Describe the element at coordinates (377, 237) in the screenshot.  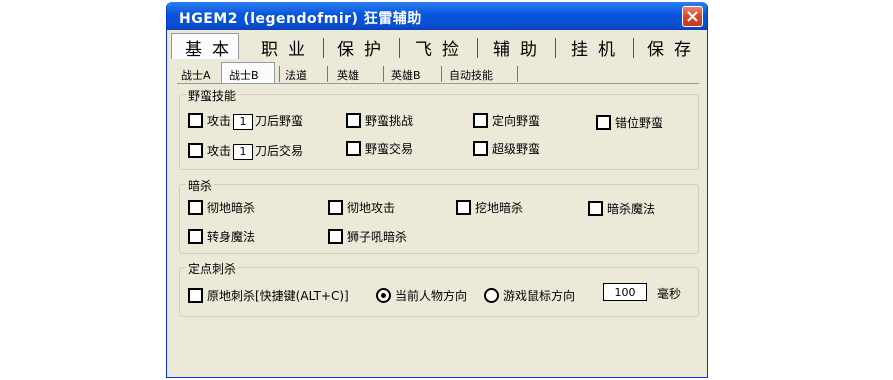
I see `option-label: 狮子吼暗杀` at that location.